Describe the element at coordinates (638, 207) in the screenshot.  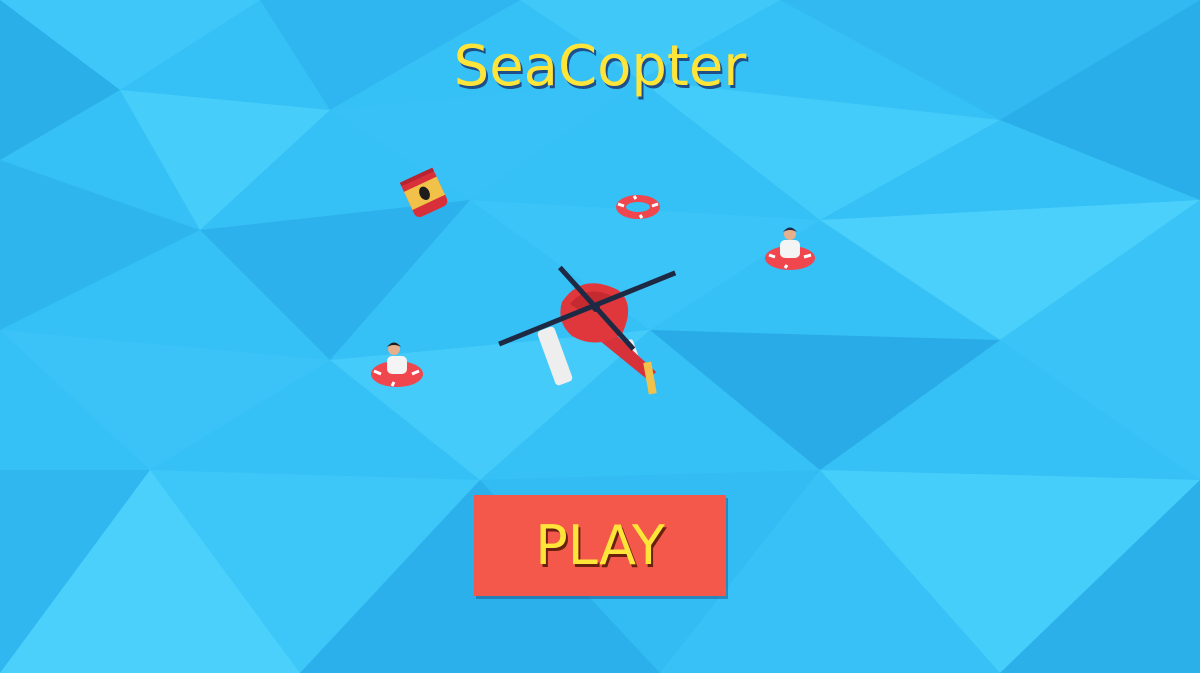
I see `life-ring-icon` at that location.